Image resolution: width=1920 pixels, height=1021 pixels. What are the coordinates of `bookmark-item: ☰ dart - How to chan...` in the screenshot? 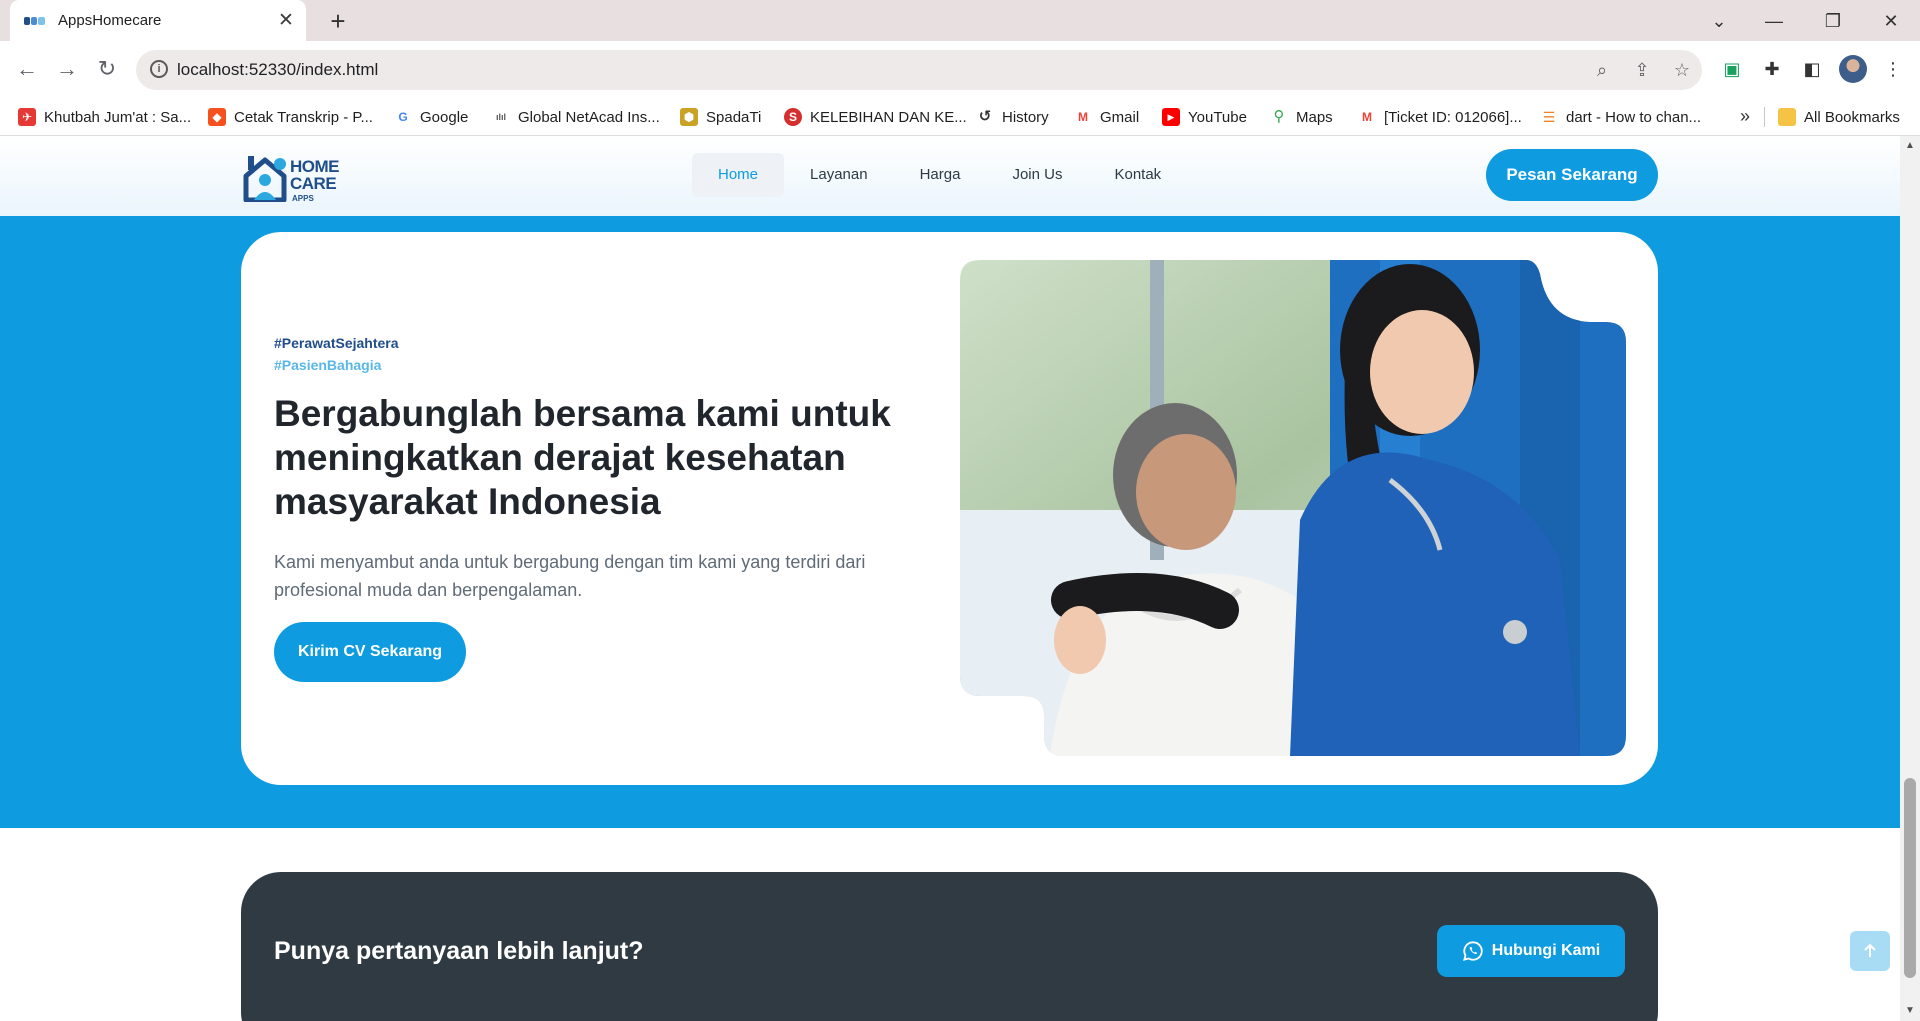 It's located at (1620, 117).